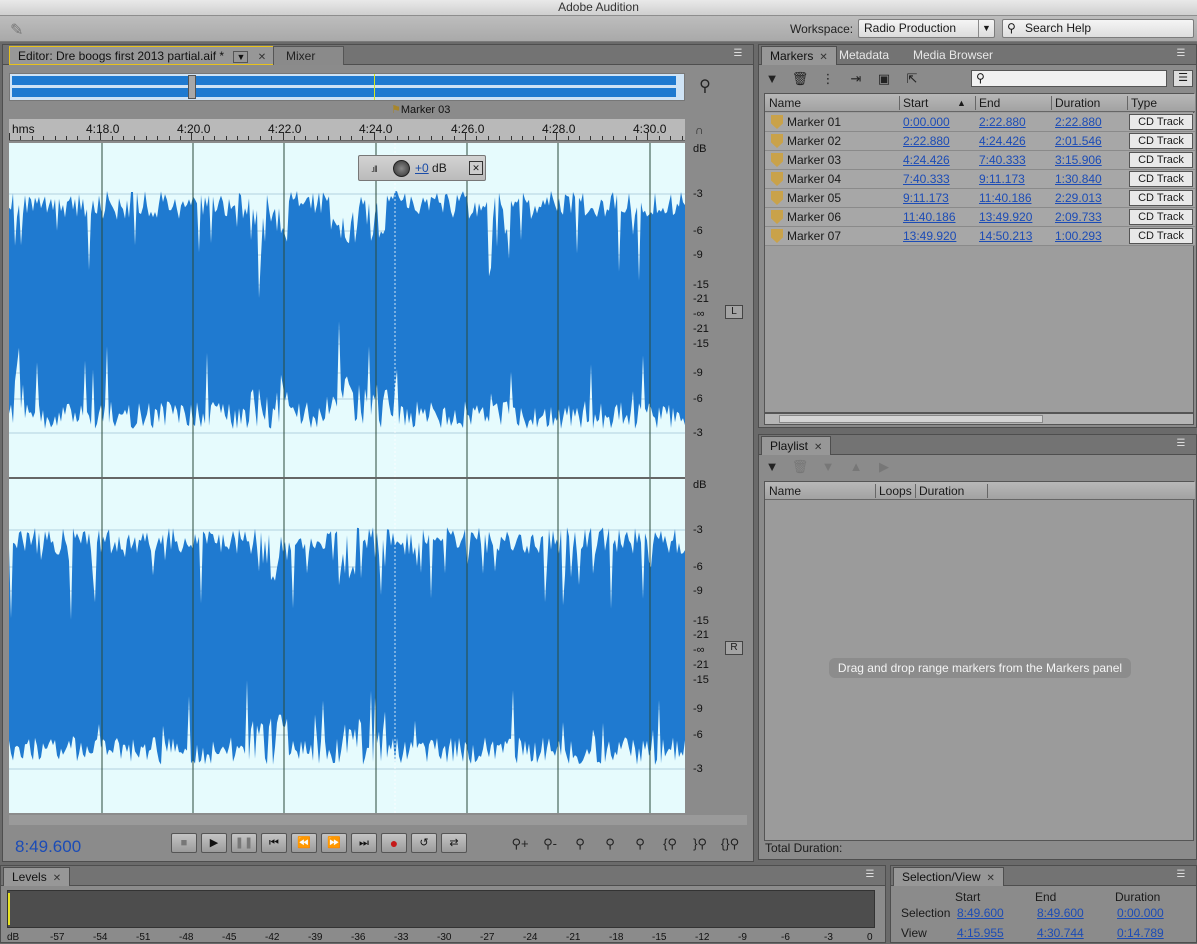  I want to click on column-header-end: End, so click(989, 103).